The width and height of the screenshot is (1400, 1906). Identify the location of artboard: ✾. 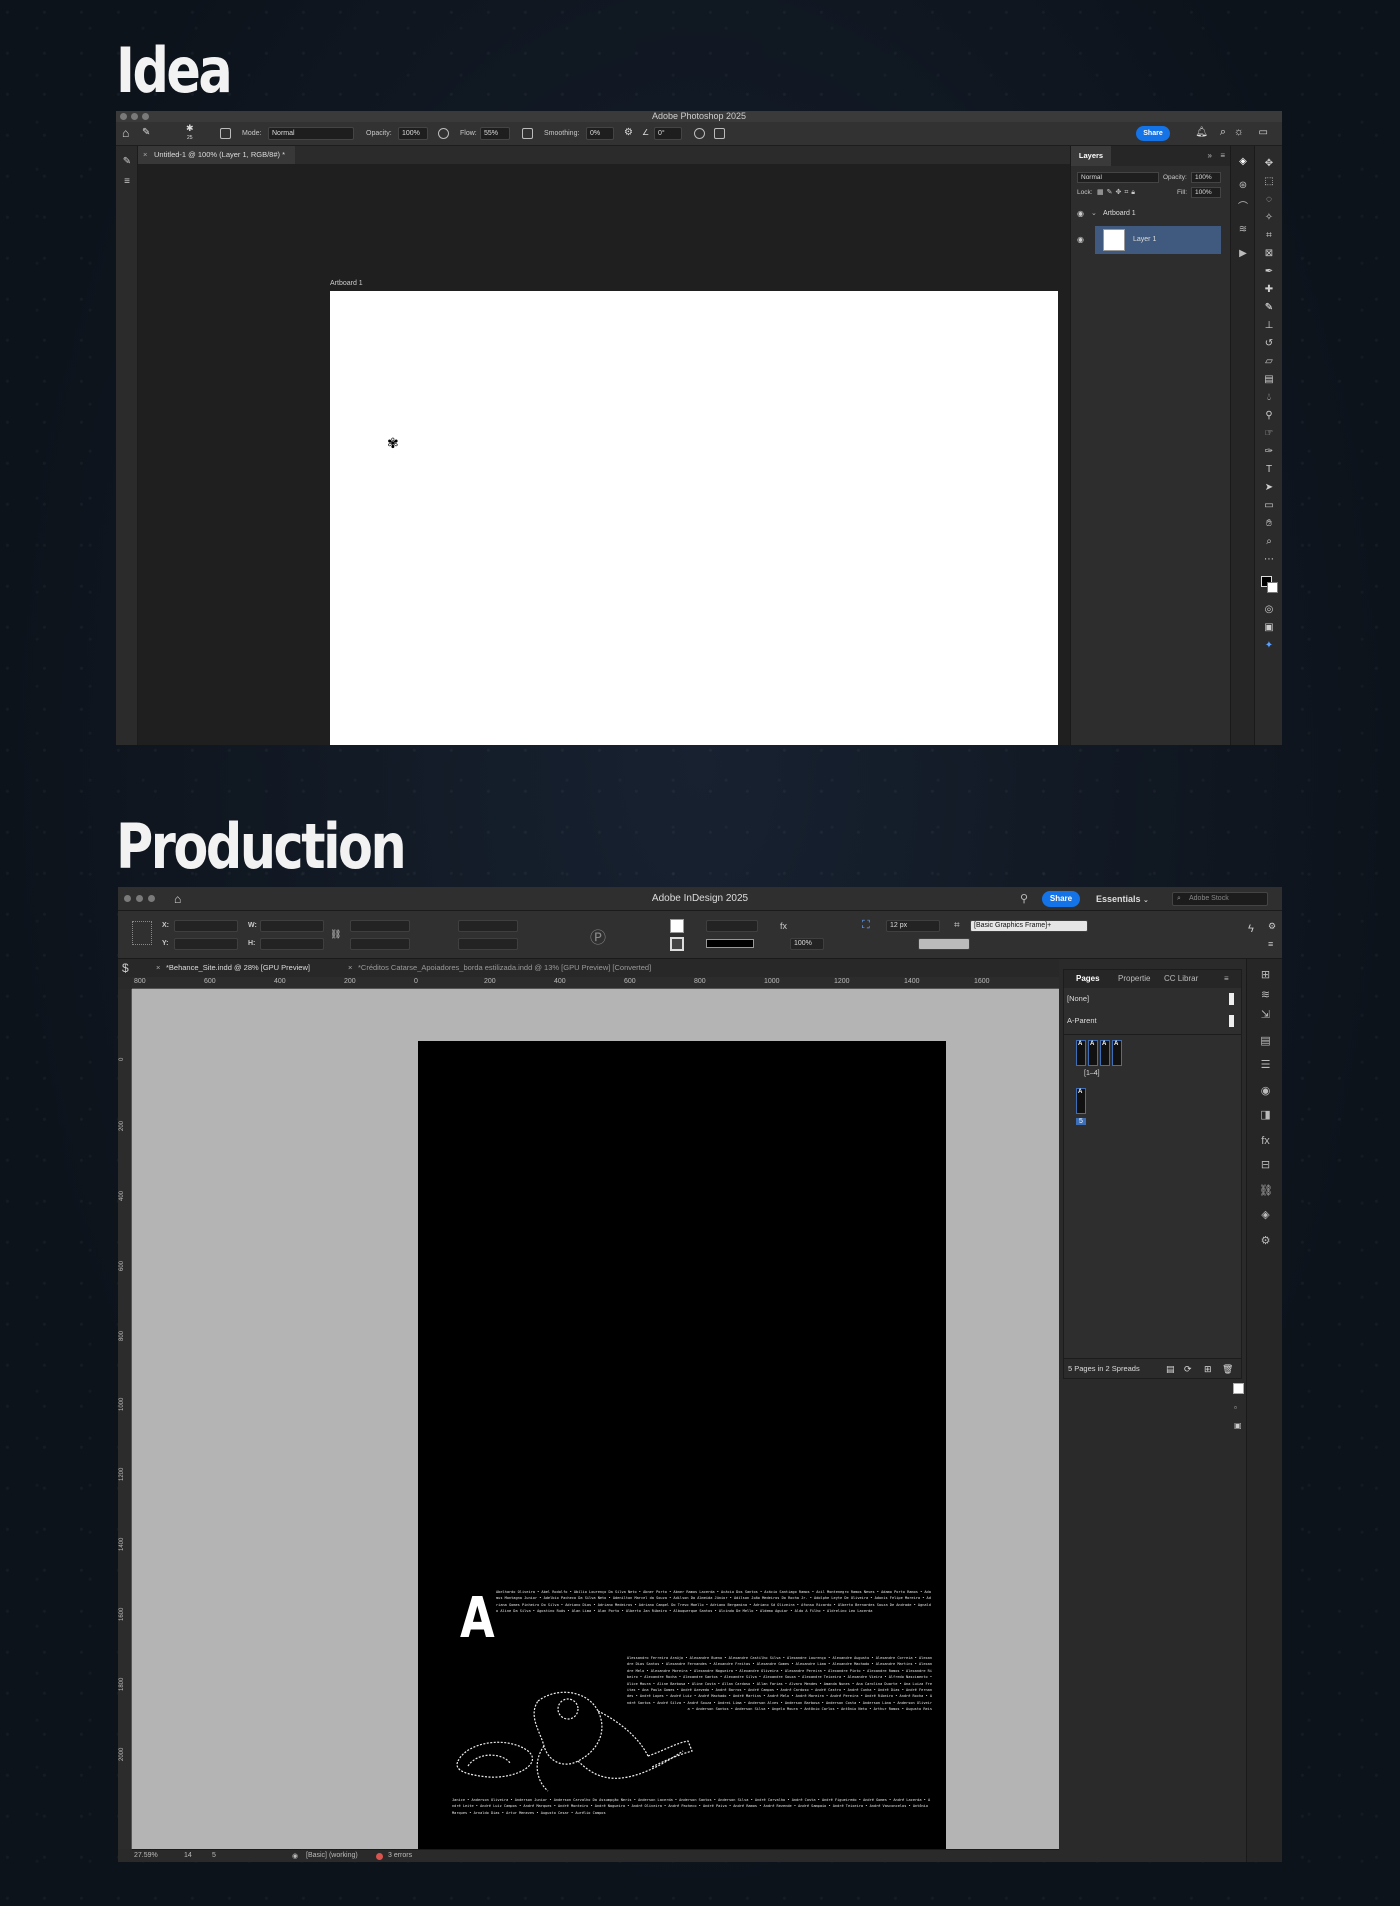
(694, 518).